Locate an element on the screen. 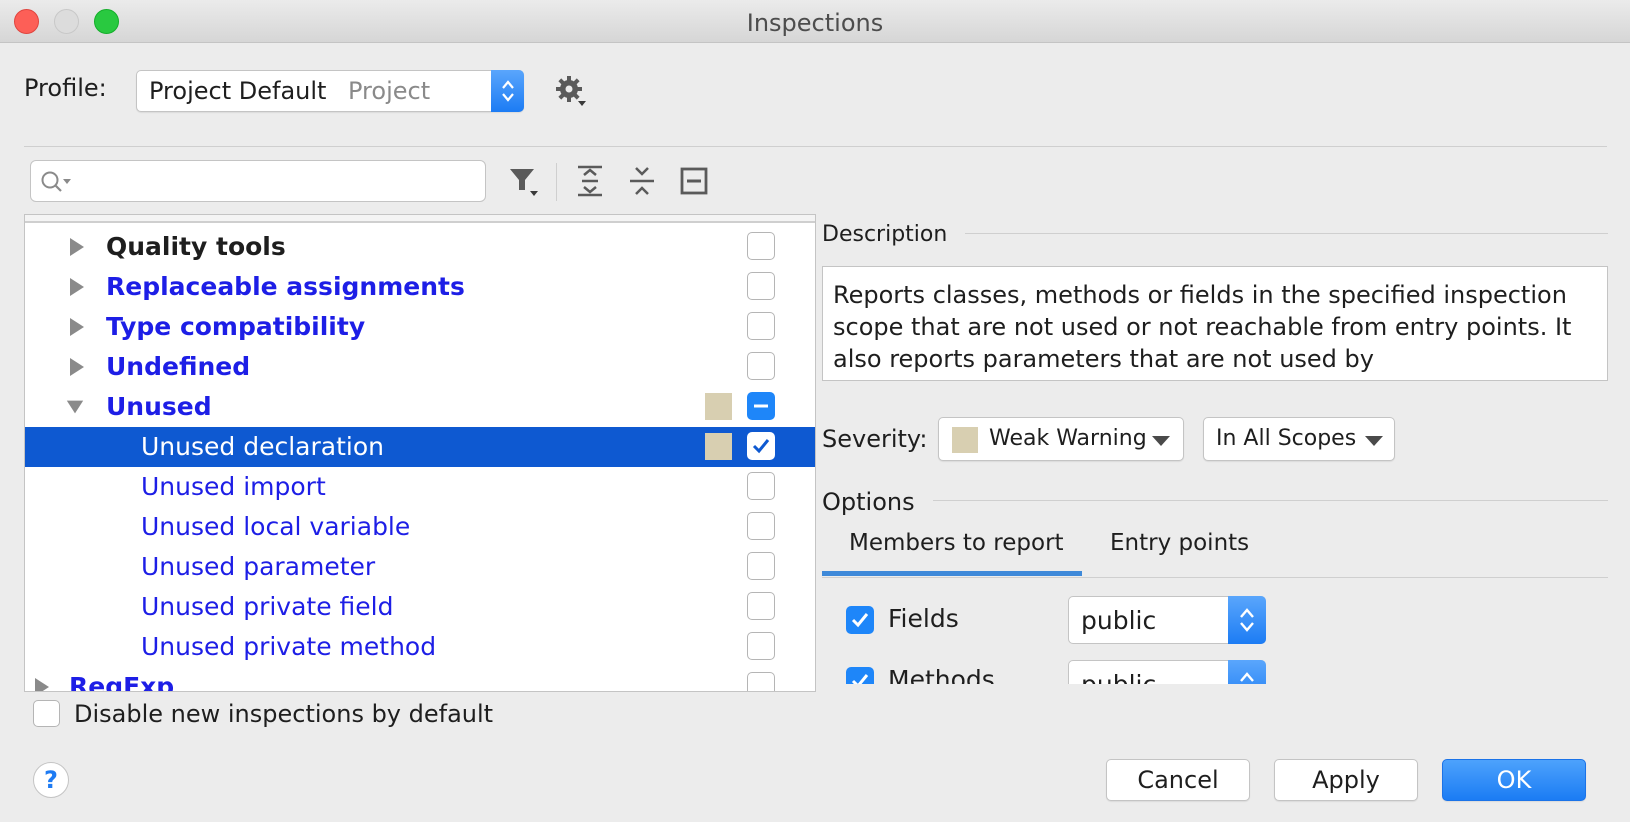 The height and width of the screenshot is (822, 1630). tree-row-label: Unused local variable is located at coordinates (276, 526).